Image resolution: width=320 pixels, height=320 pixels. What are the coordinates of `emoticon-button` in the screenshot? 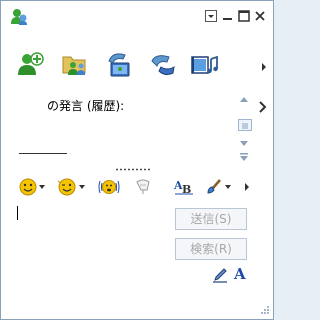 It's located at (32, 187).